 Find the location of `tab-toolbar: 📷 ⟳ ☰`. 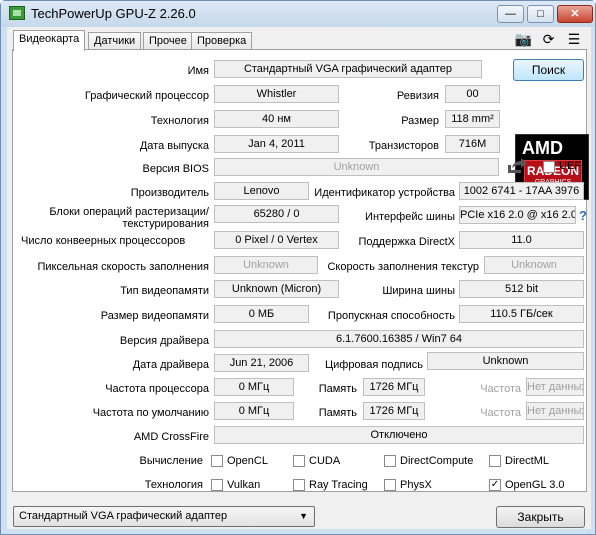

tab-toolbar: 📷 ⟳ ☰ is located at coordinates (546, 39).